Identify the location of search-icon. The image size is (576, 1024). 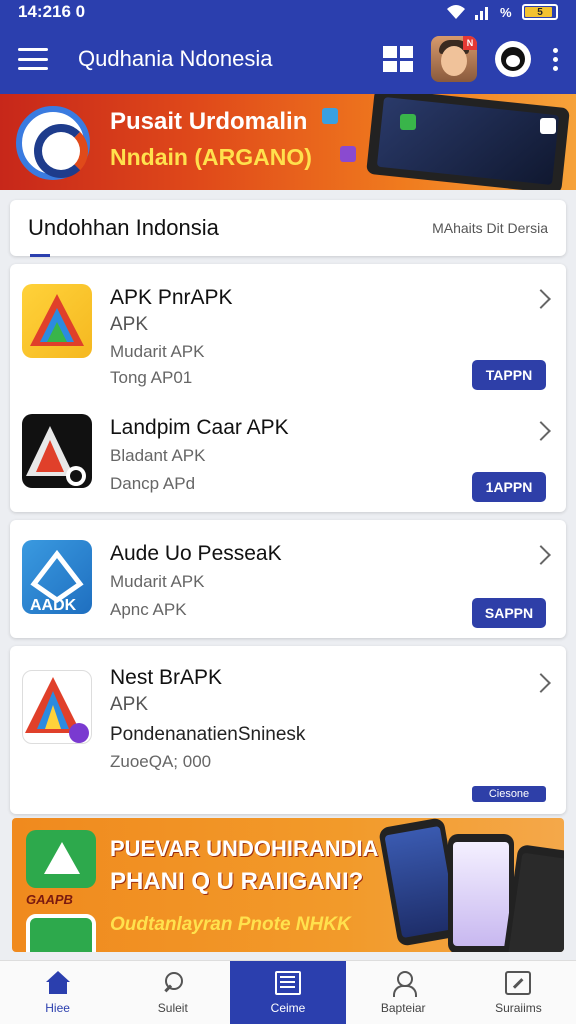
(173, 983).